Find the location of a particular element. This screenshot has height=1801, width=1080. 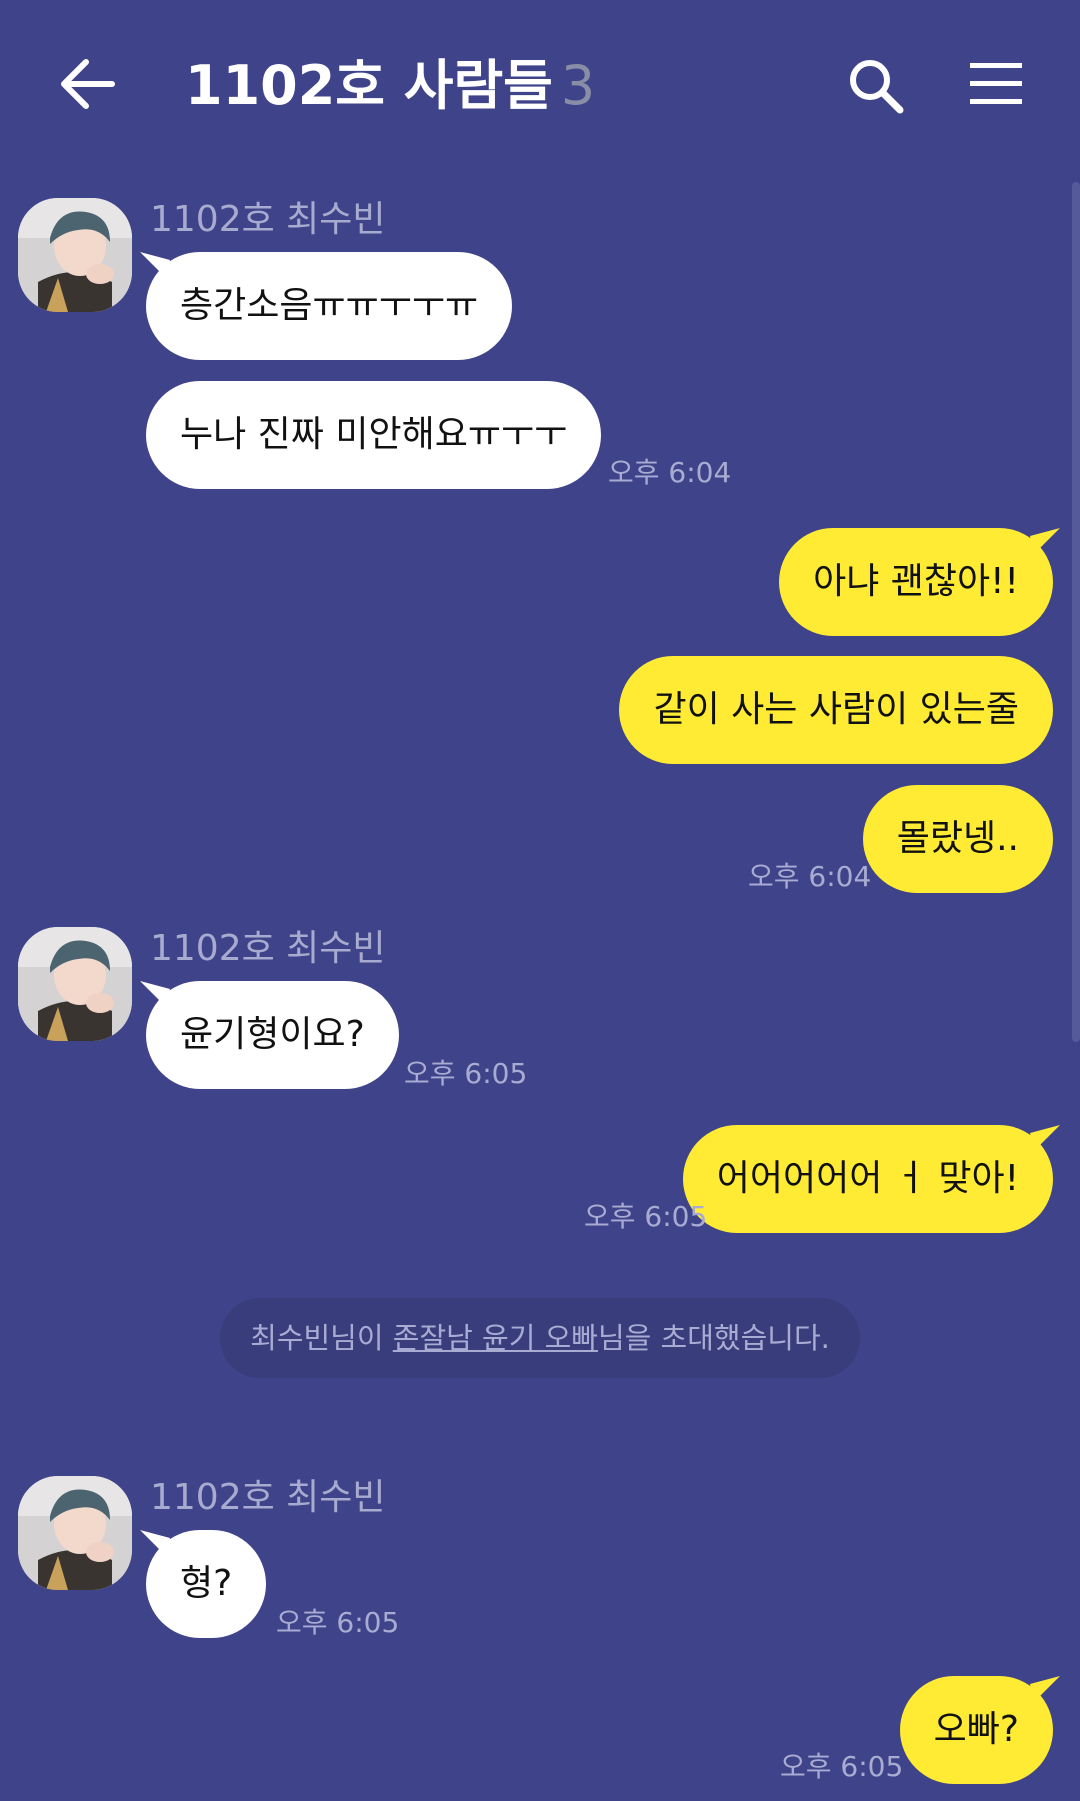

member-count: 3 is located at coordinates (578, 85).